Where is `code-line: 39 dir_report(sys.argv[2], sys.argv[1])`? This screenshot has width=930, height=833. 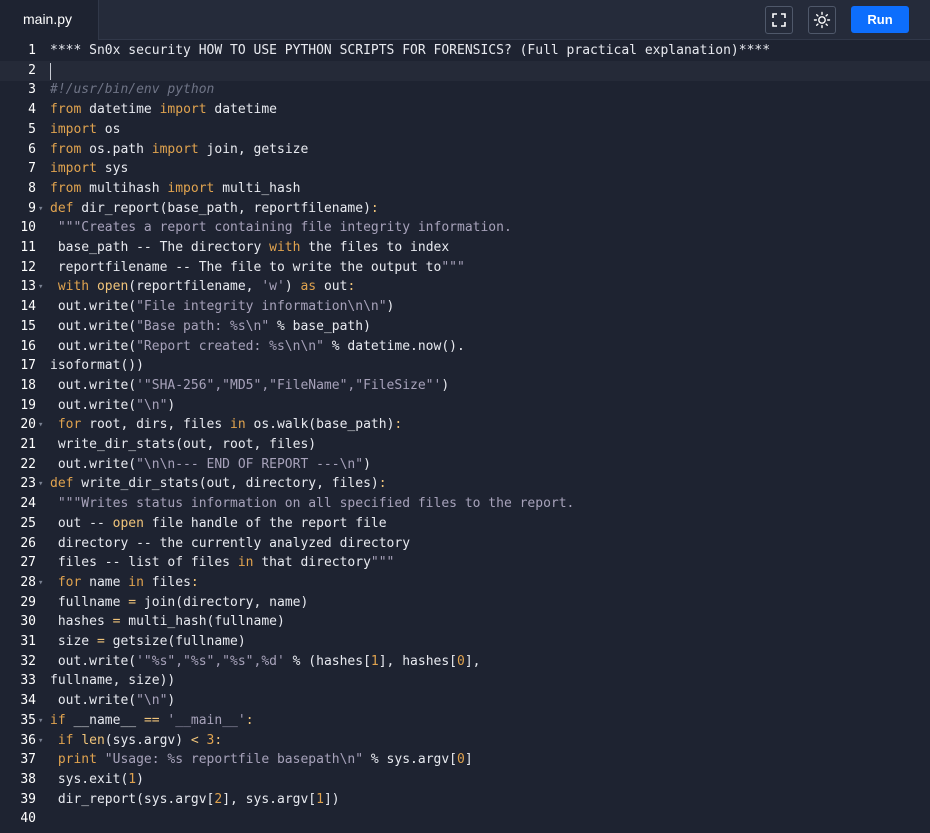
code-line: 39 dir_report(sys.argv[2], sys.argv[1]) is located at coordinates (465, 800).